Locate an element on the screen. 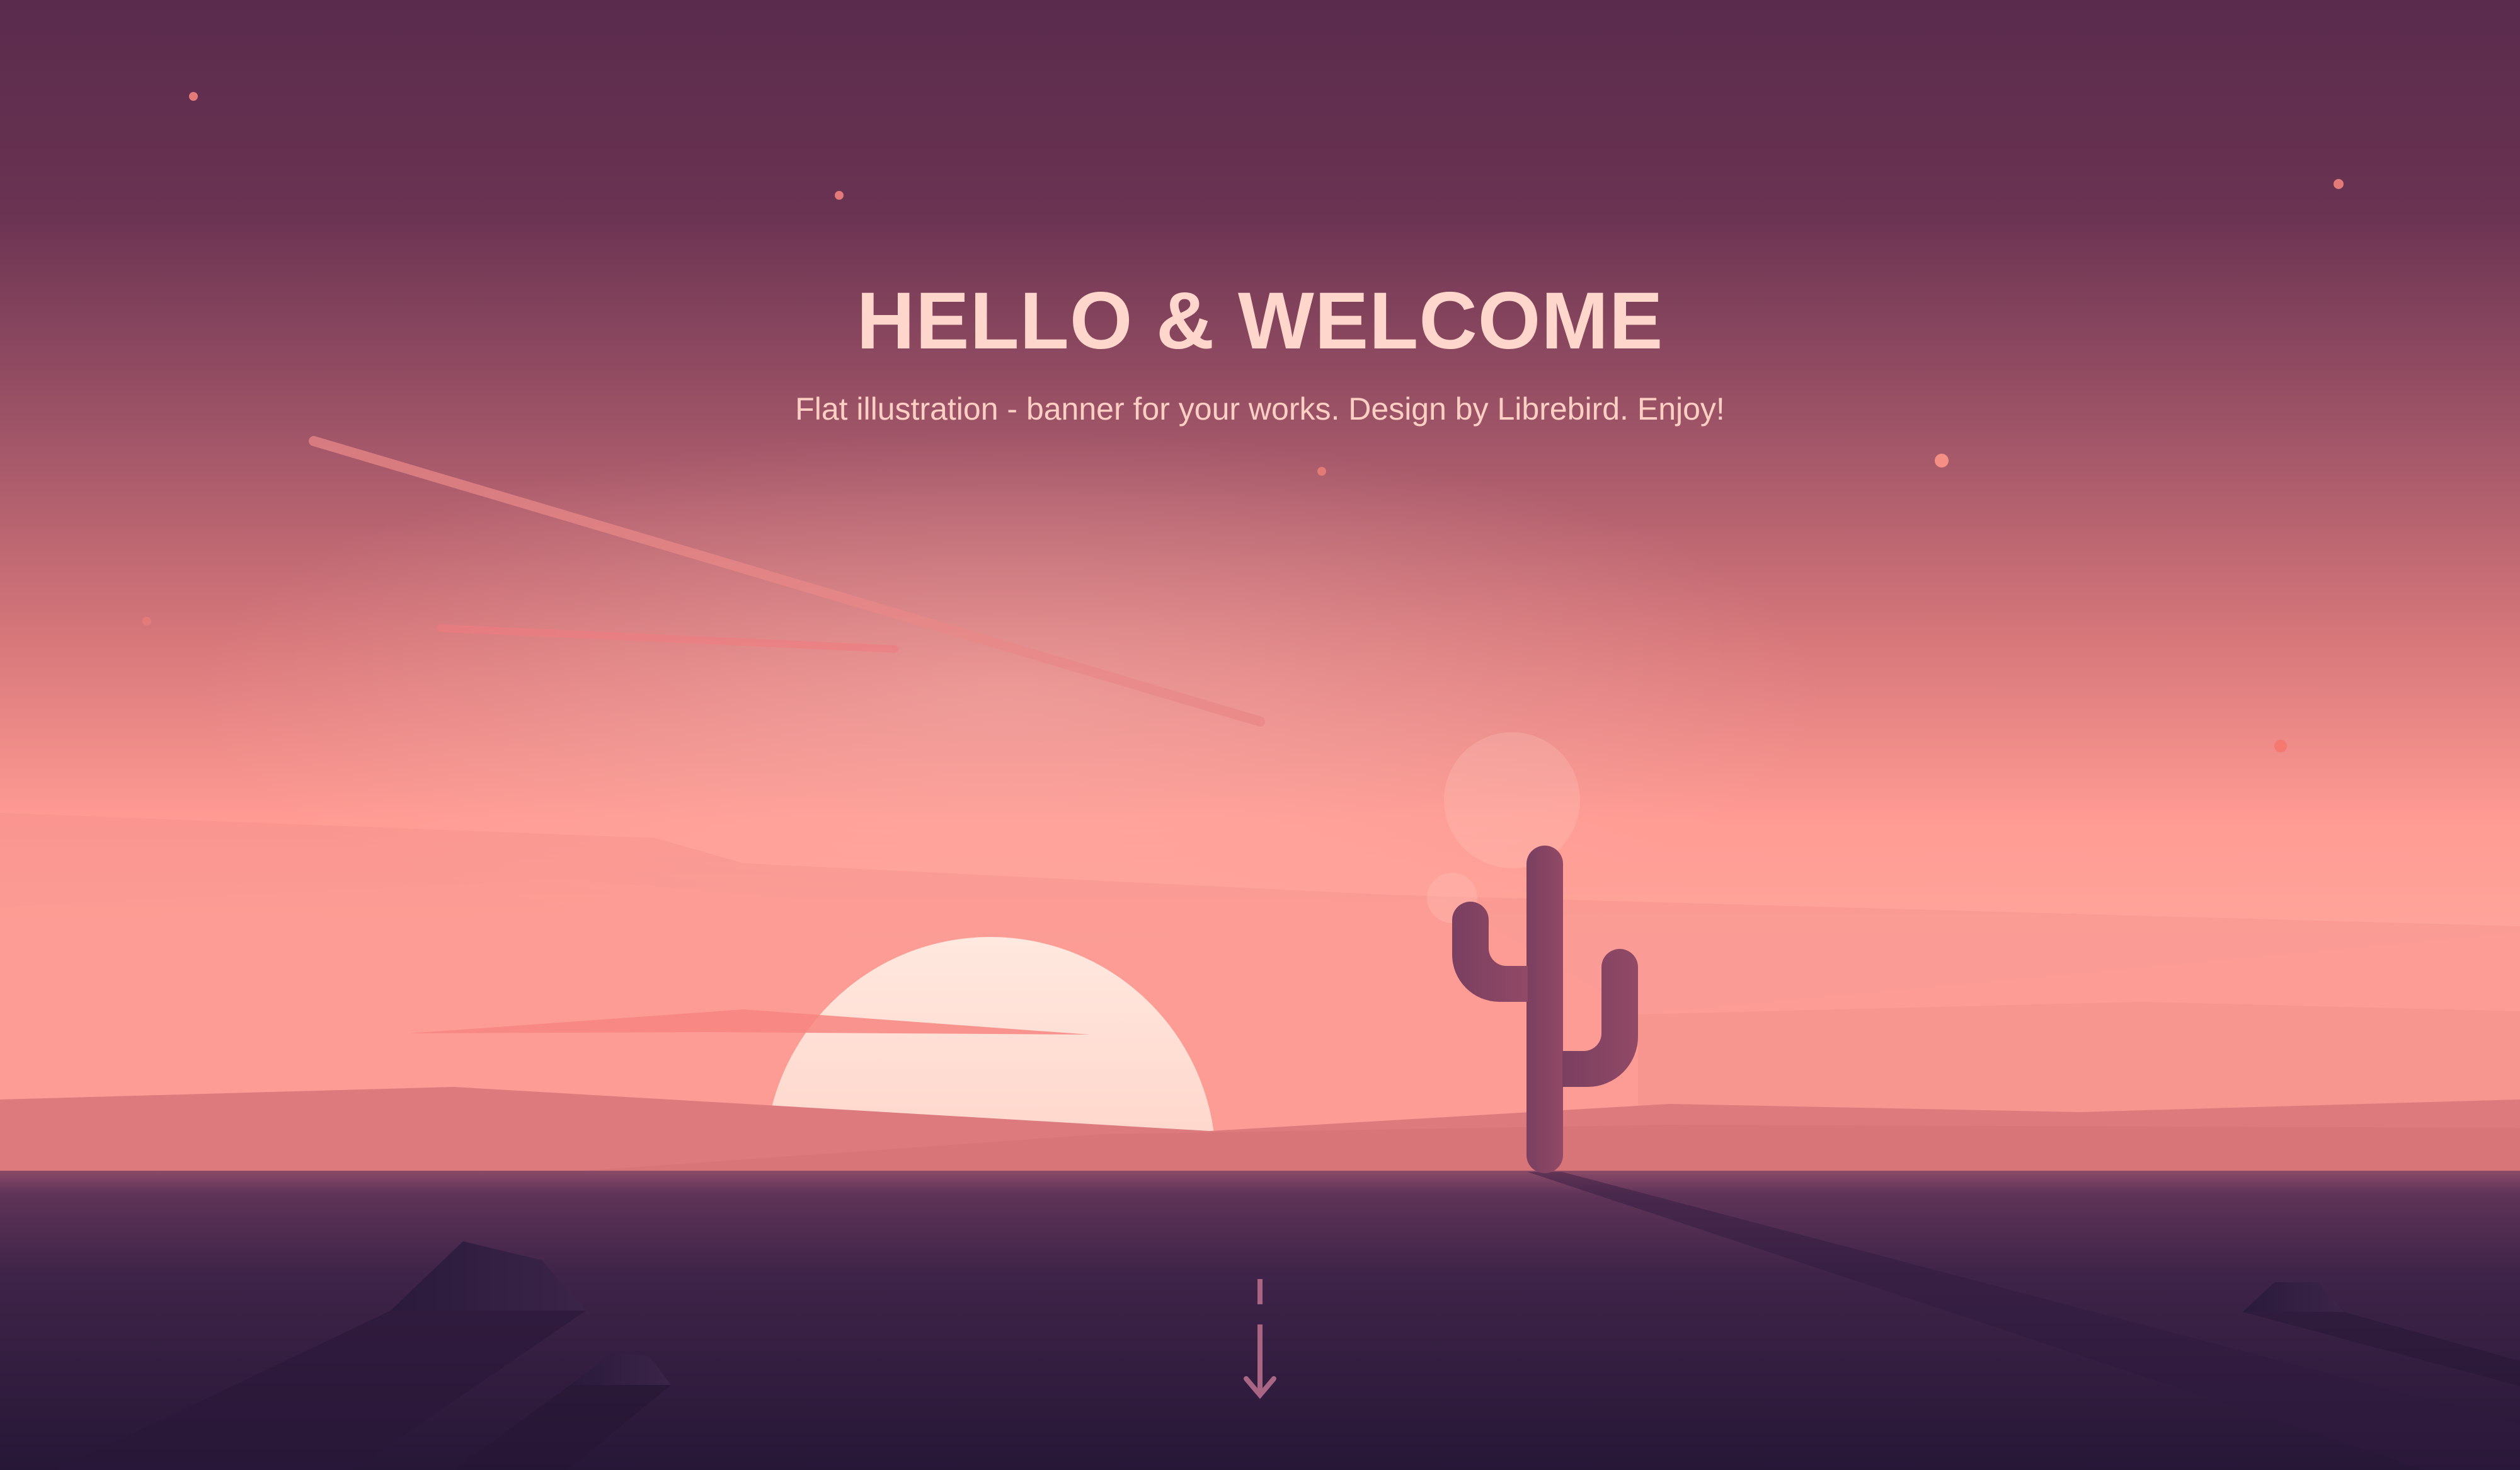 Image resolution: width=2520 pixels, height=1470 pixels. faint-moon is located at coordinates (1512, 800).